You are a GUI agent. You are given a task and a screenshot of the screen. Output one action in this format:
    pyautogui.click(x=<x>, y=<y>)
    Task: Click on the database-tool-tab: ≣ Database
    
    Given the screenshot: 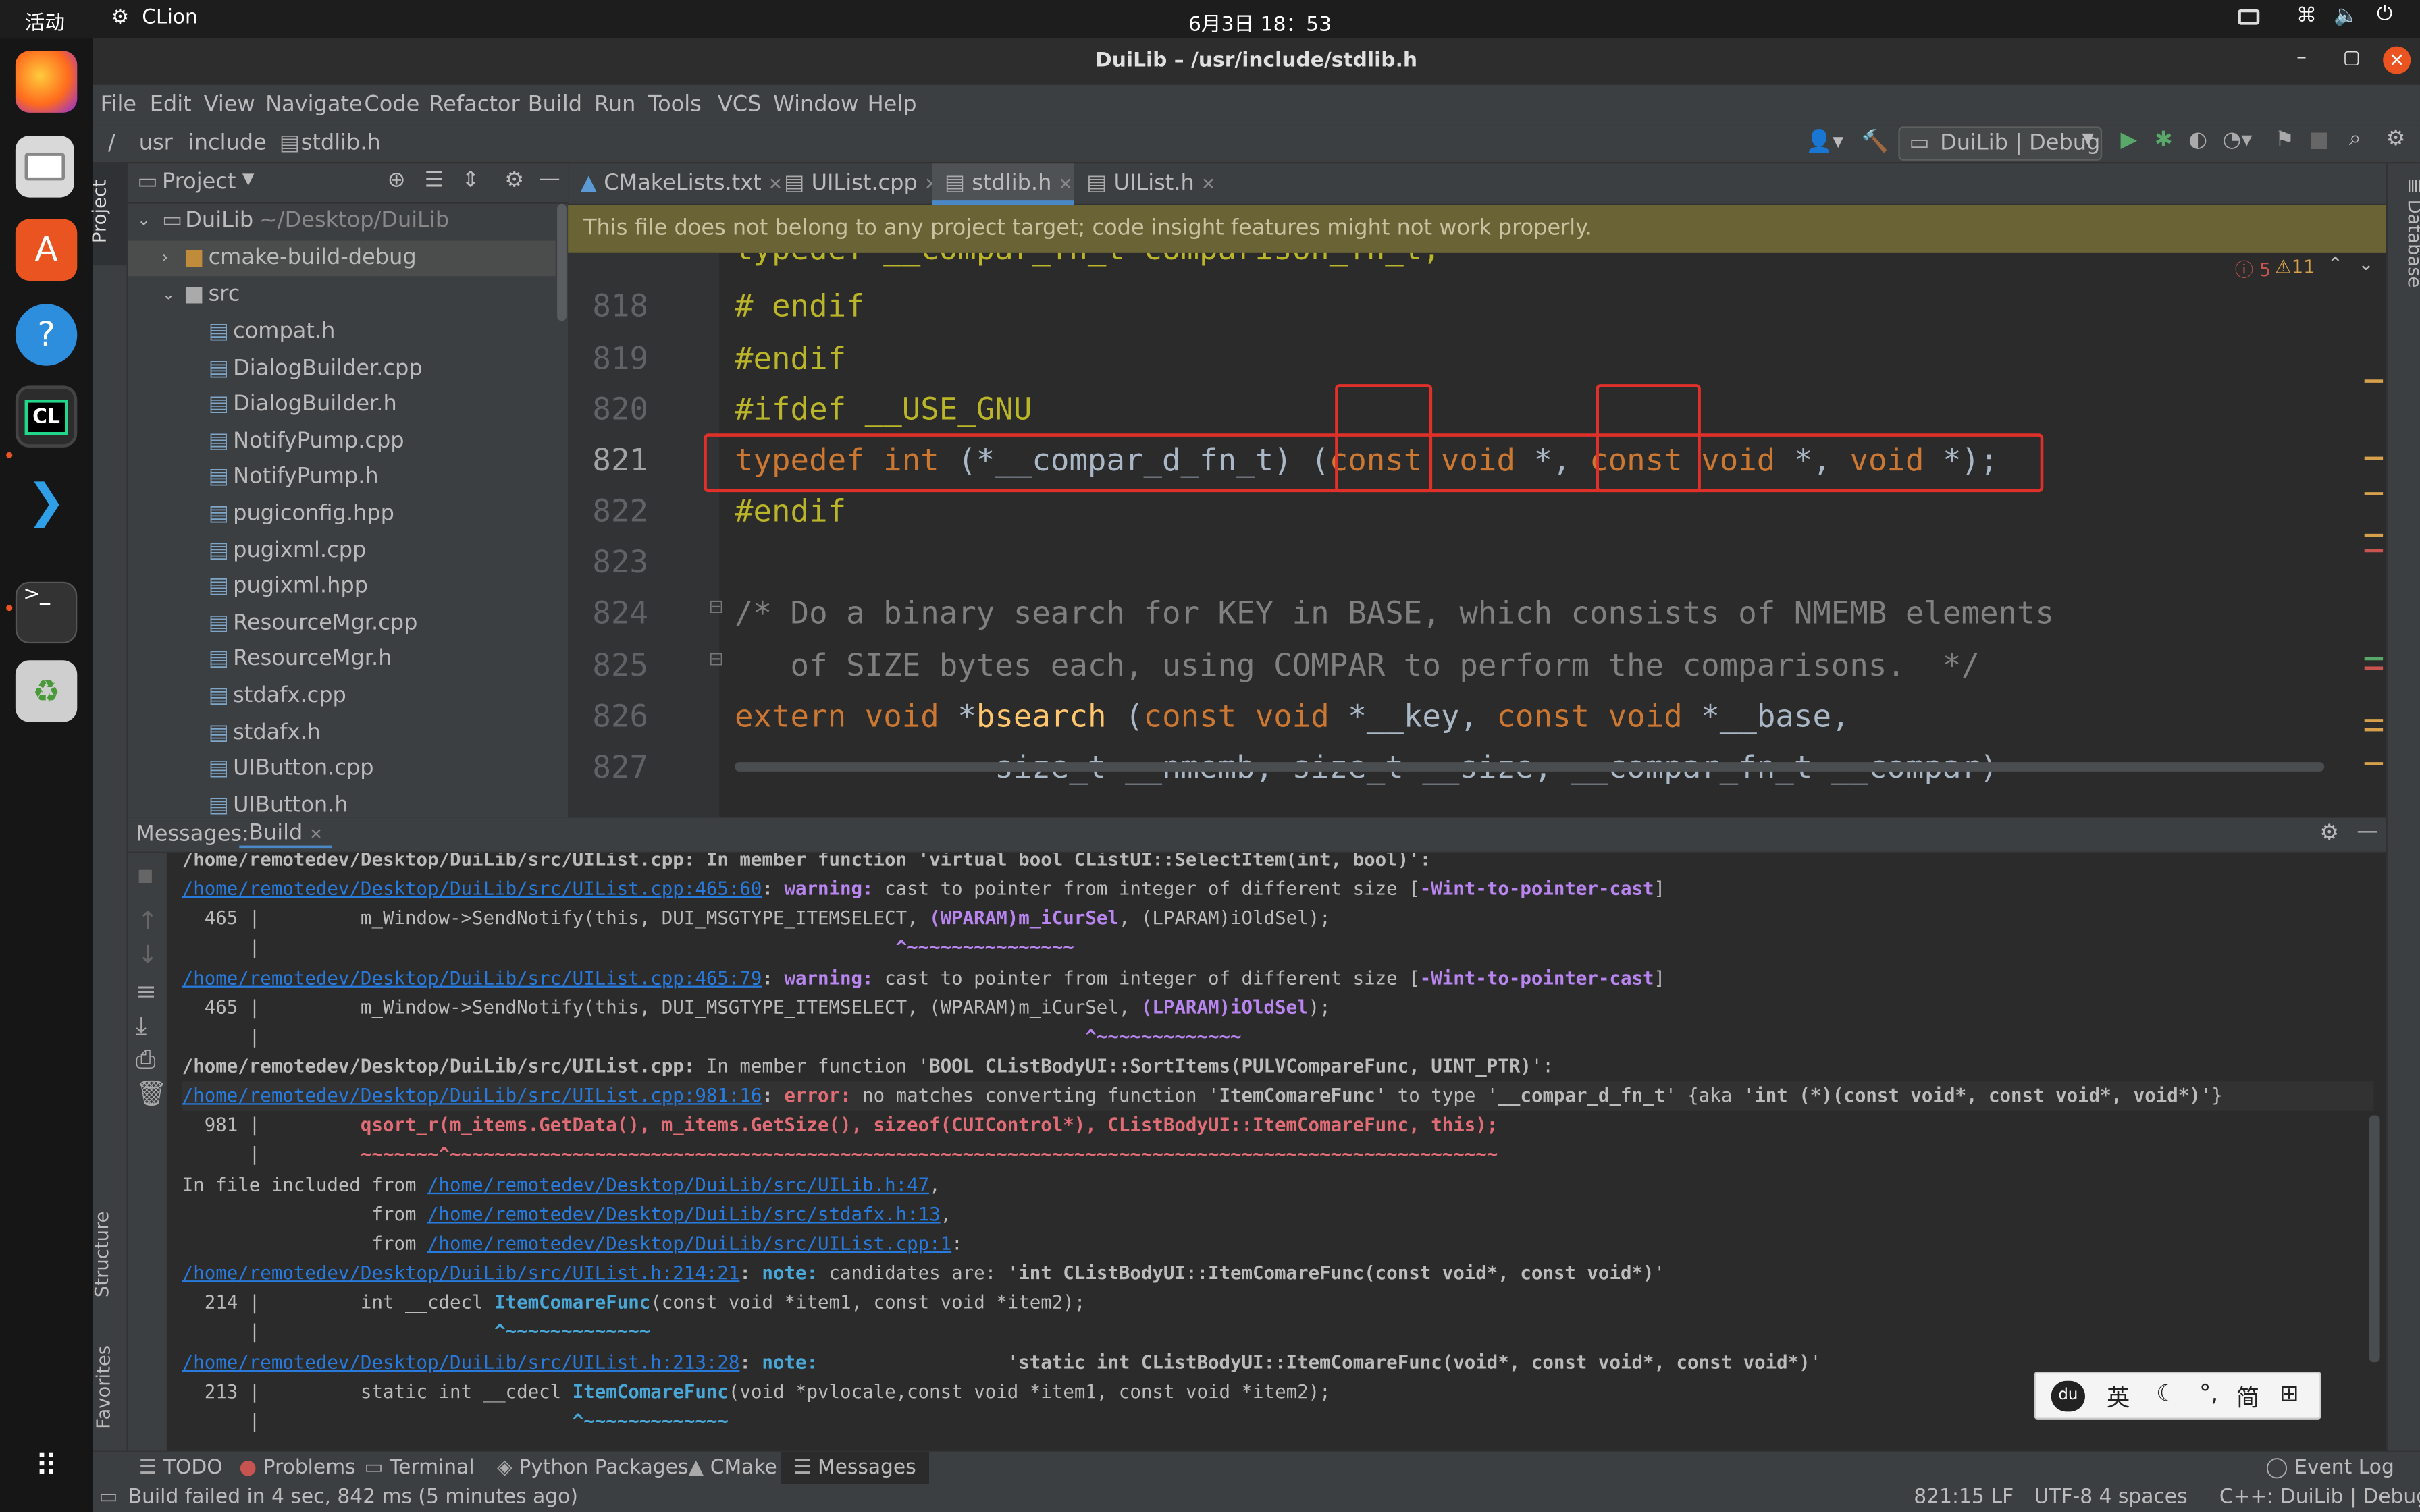 What is the action you would take?
    pyautogui.click(x=2404, y=238)
    